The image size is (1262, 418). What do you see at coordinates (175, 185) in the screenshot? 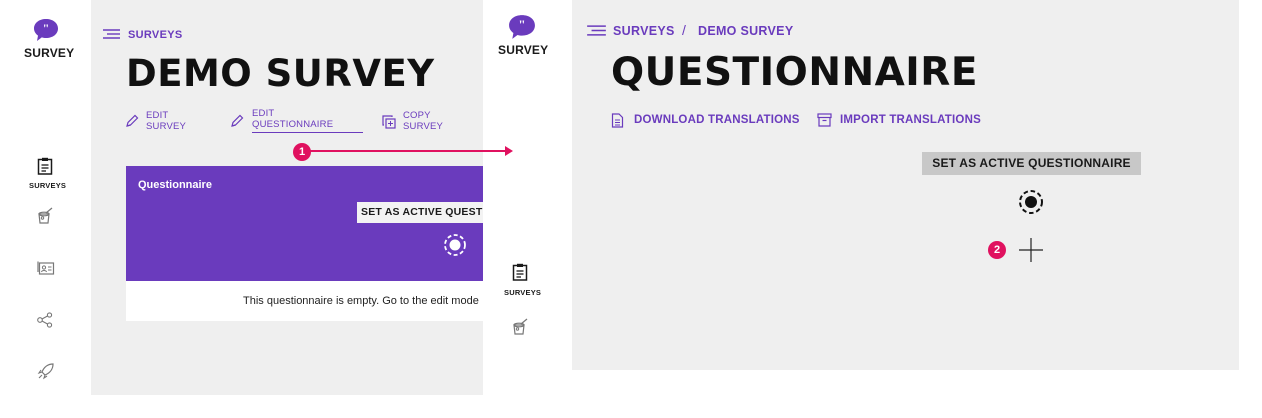
I see `questionnaire-card-title: Questionnaire` at bounding box center [175, 185].